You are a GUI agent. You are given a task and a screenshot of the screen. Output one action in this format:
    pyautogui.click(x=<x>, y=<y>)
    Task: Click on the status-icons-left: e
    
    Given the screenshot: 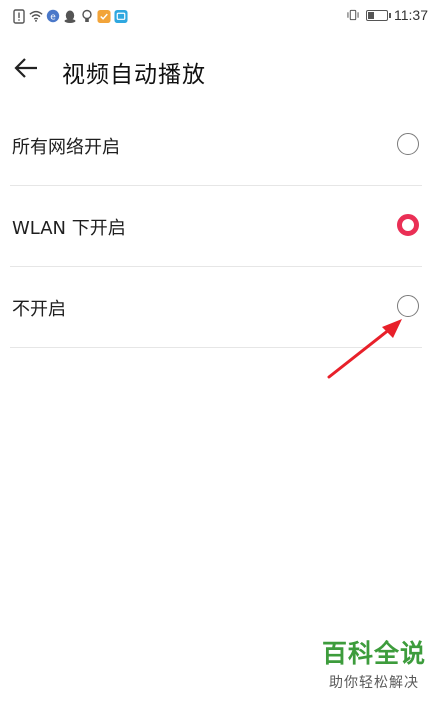 What is the action you would take?
    pyautogui.click(x=70, y=16)
    